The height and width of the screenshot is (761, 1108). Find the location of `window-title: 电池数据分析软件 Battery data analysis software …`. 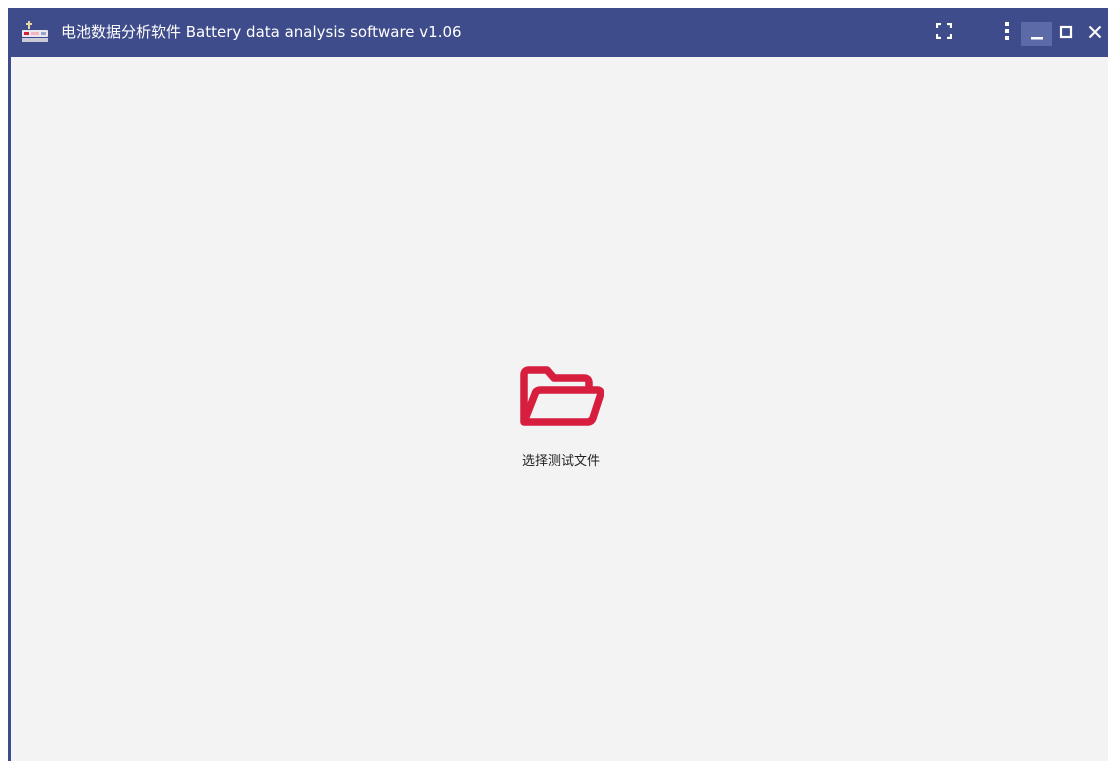

window-title: 电池数据分析软件 Battery data analysis software … is located at coordinates (261, 32).